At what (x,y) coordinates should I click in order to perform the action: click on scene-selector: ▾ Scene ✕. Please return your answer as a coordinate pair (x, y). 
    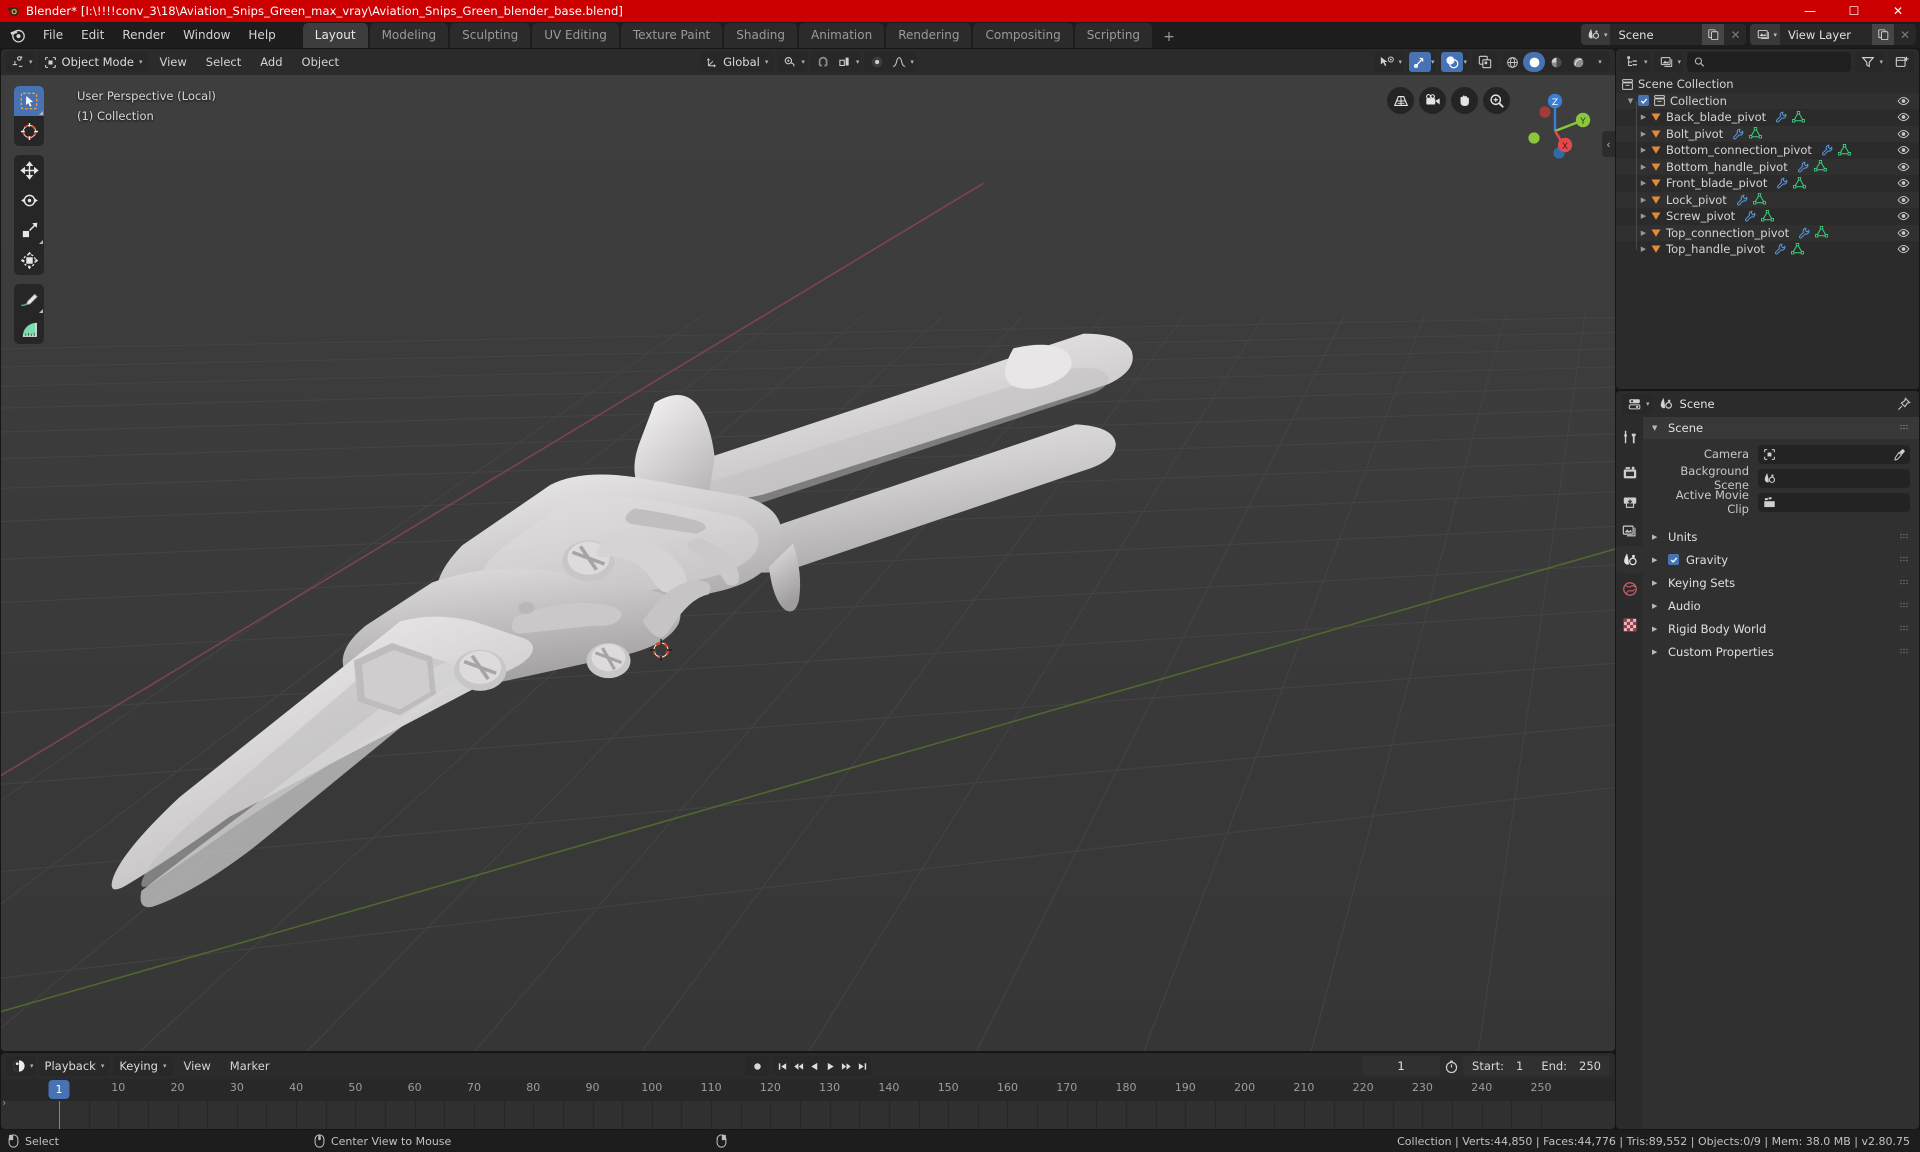
    Looking at the image, I should click on (1663, 34).